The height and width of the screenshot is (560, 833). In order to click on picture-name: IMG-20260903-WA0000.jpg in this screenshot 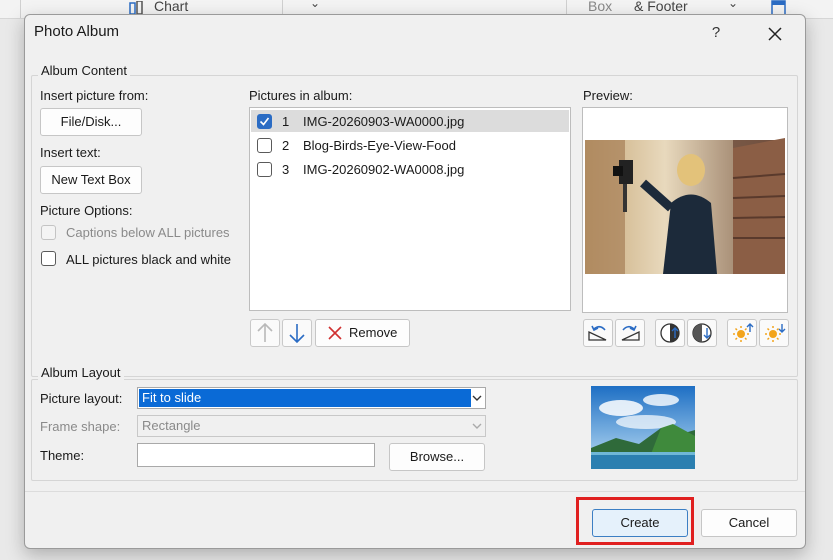, I will do `click(384, 121)`.